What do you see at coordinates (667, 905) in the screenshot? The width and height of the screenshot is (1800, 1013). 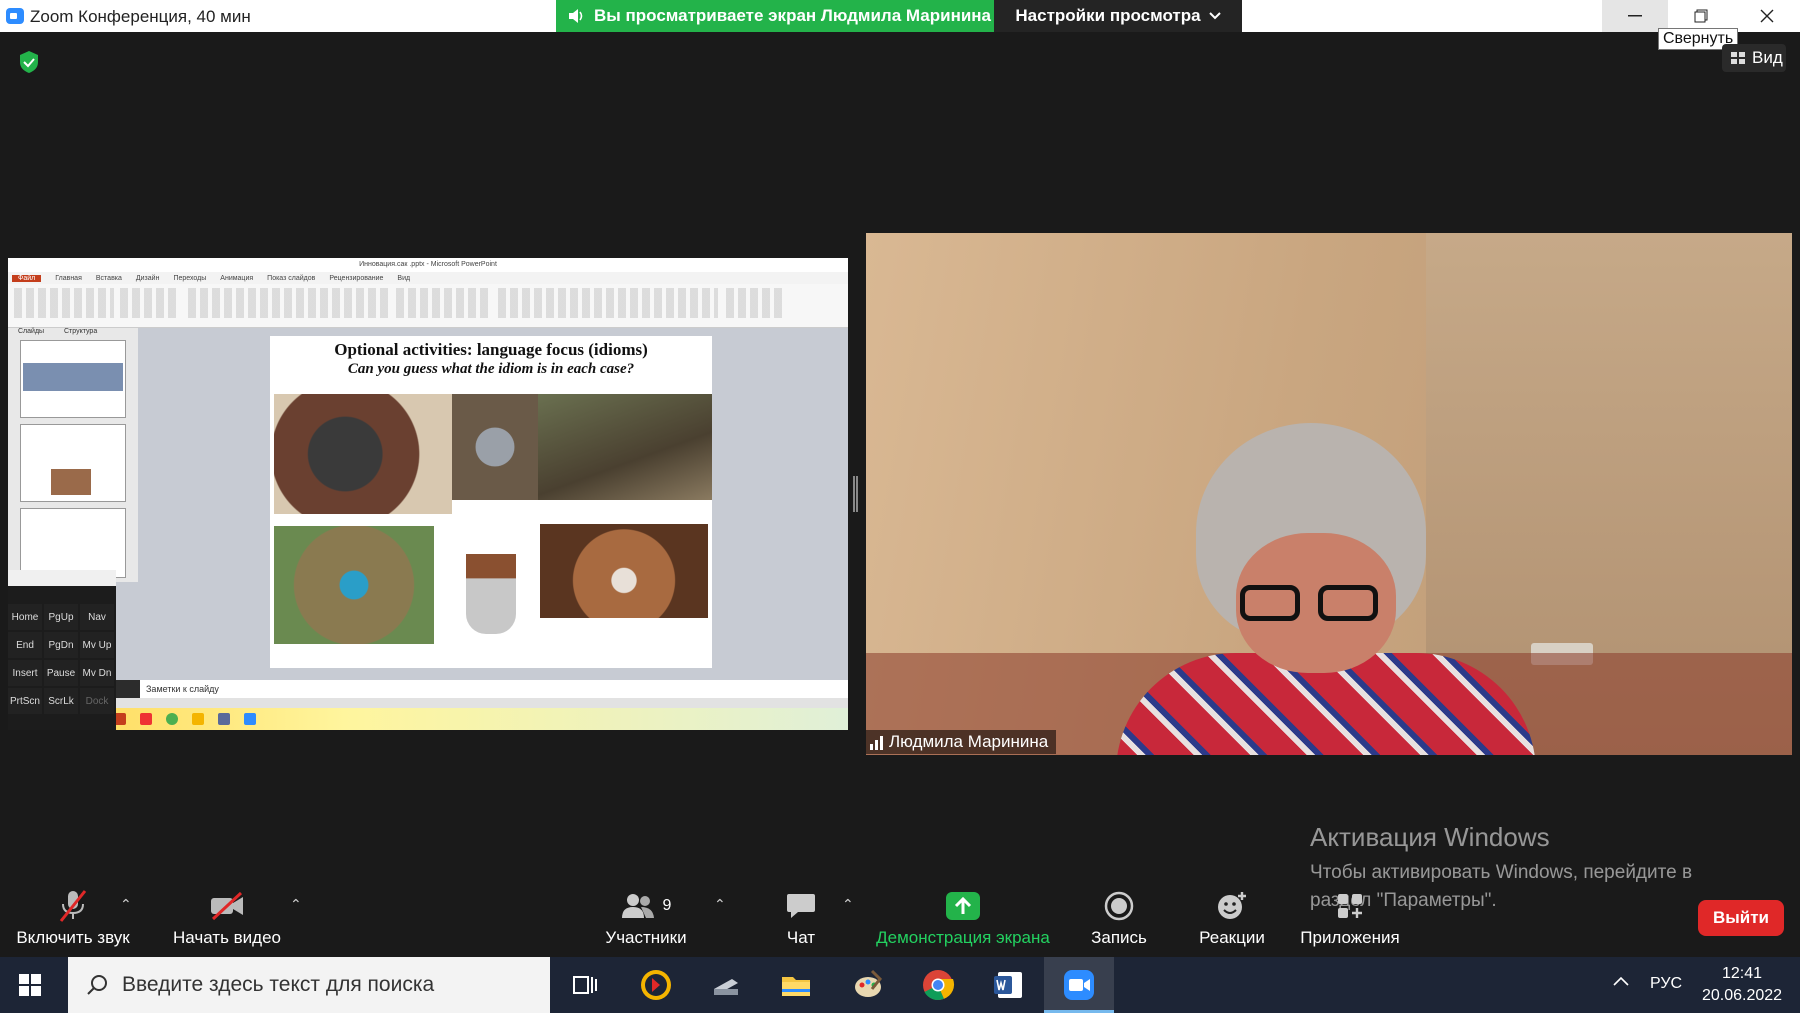 I see `participants-count: 9` at bounding box center [667, 905].